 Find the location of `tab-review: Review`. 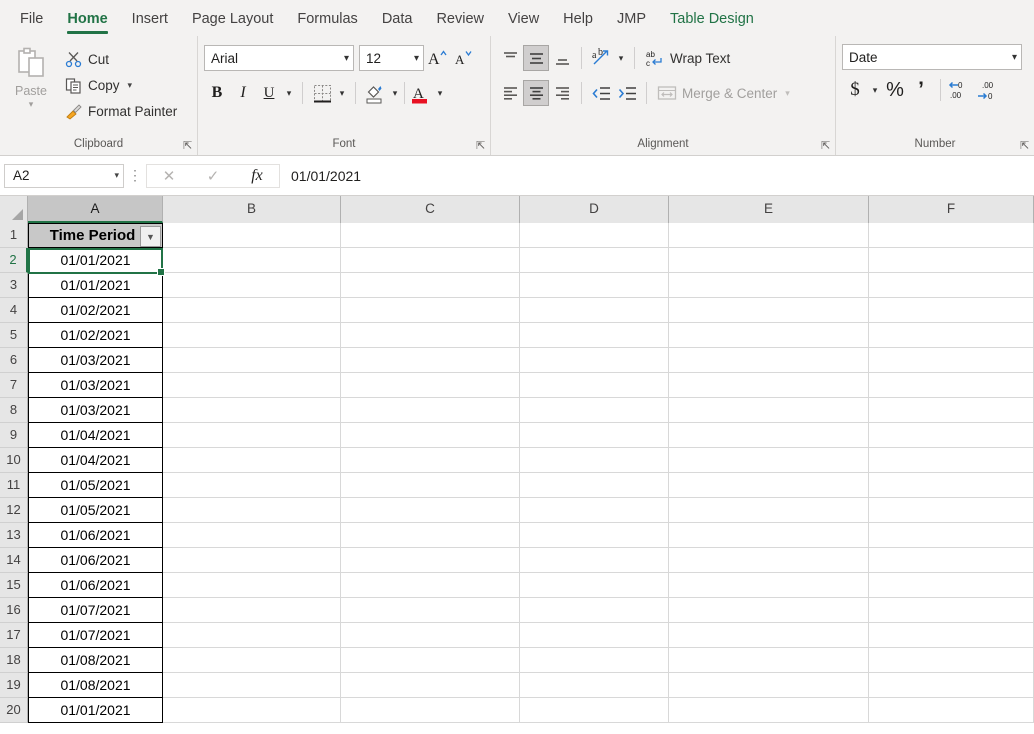

tab-review: Review is located at coordinates (460, 20).